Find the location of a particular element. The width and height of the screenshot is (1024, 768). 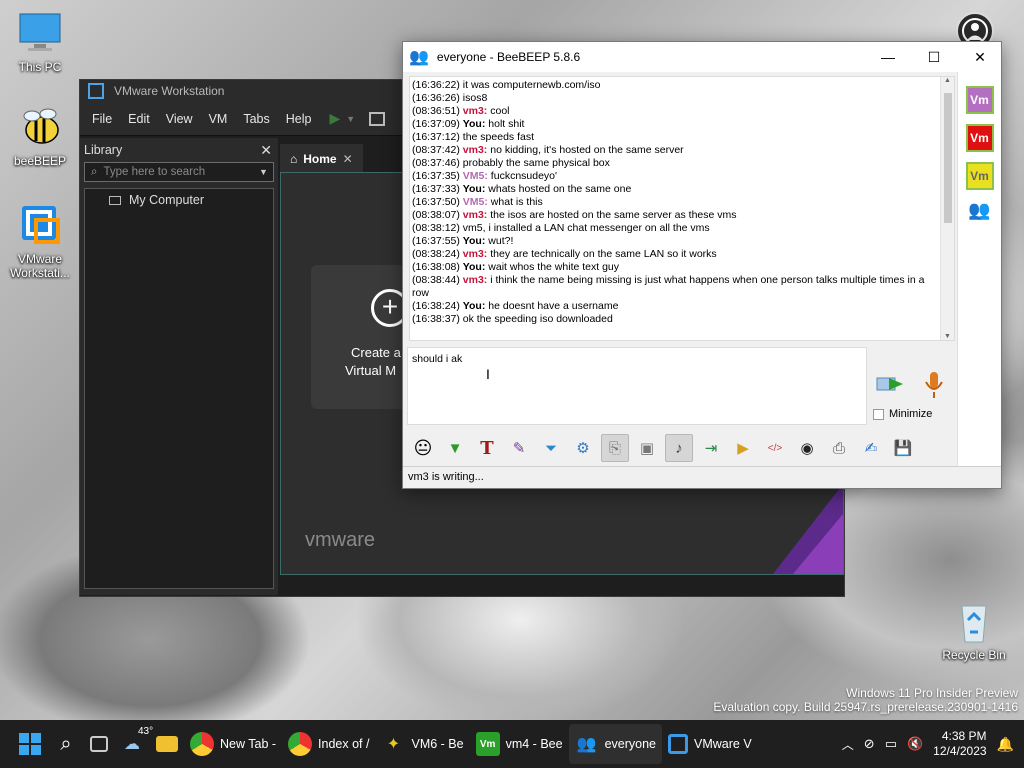

library-tree: My Computer is located at coordinates (179, 388).